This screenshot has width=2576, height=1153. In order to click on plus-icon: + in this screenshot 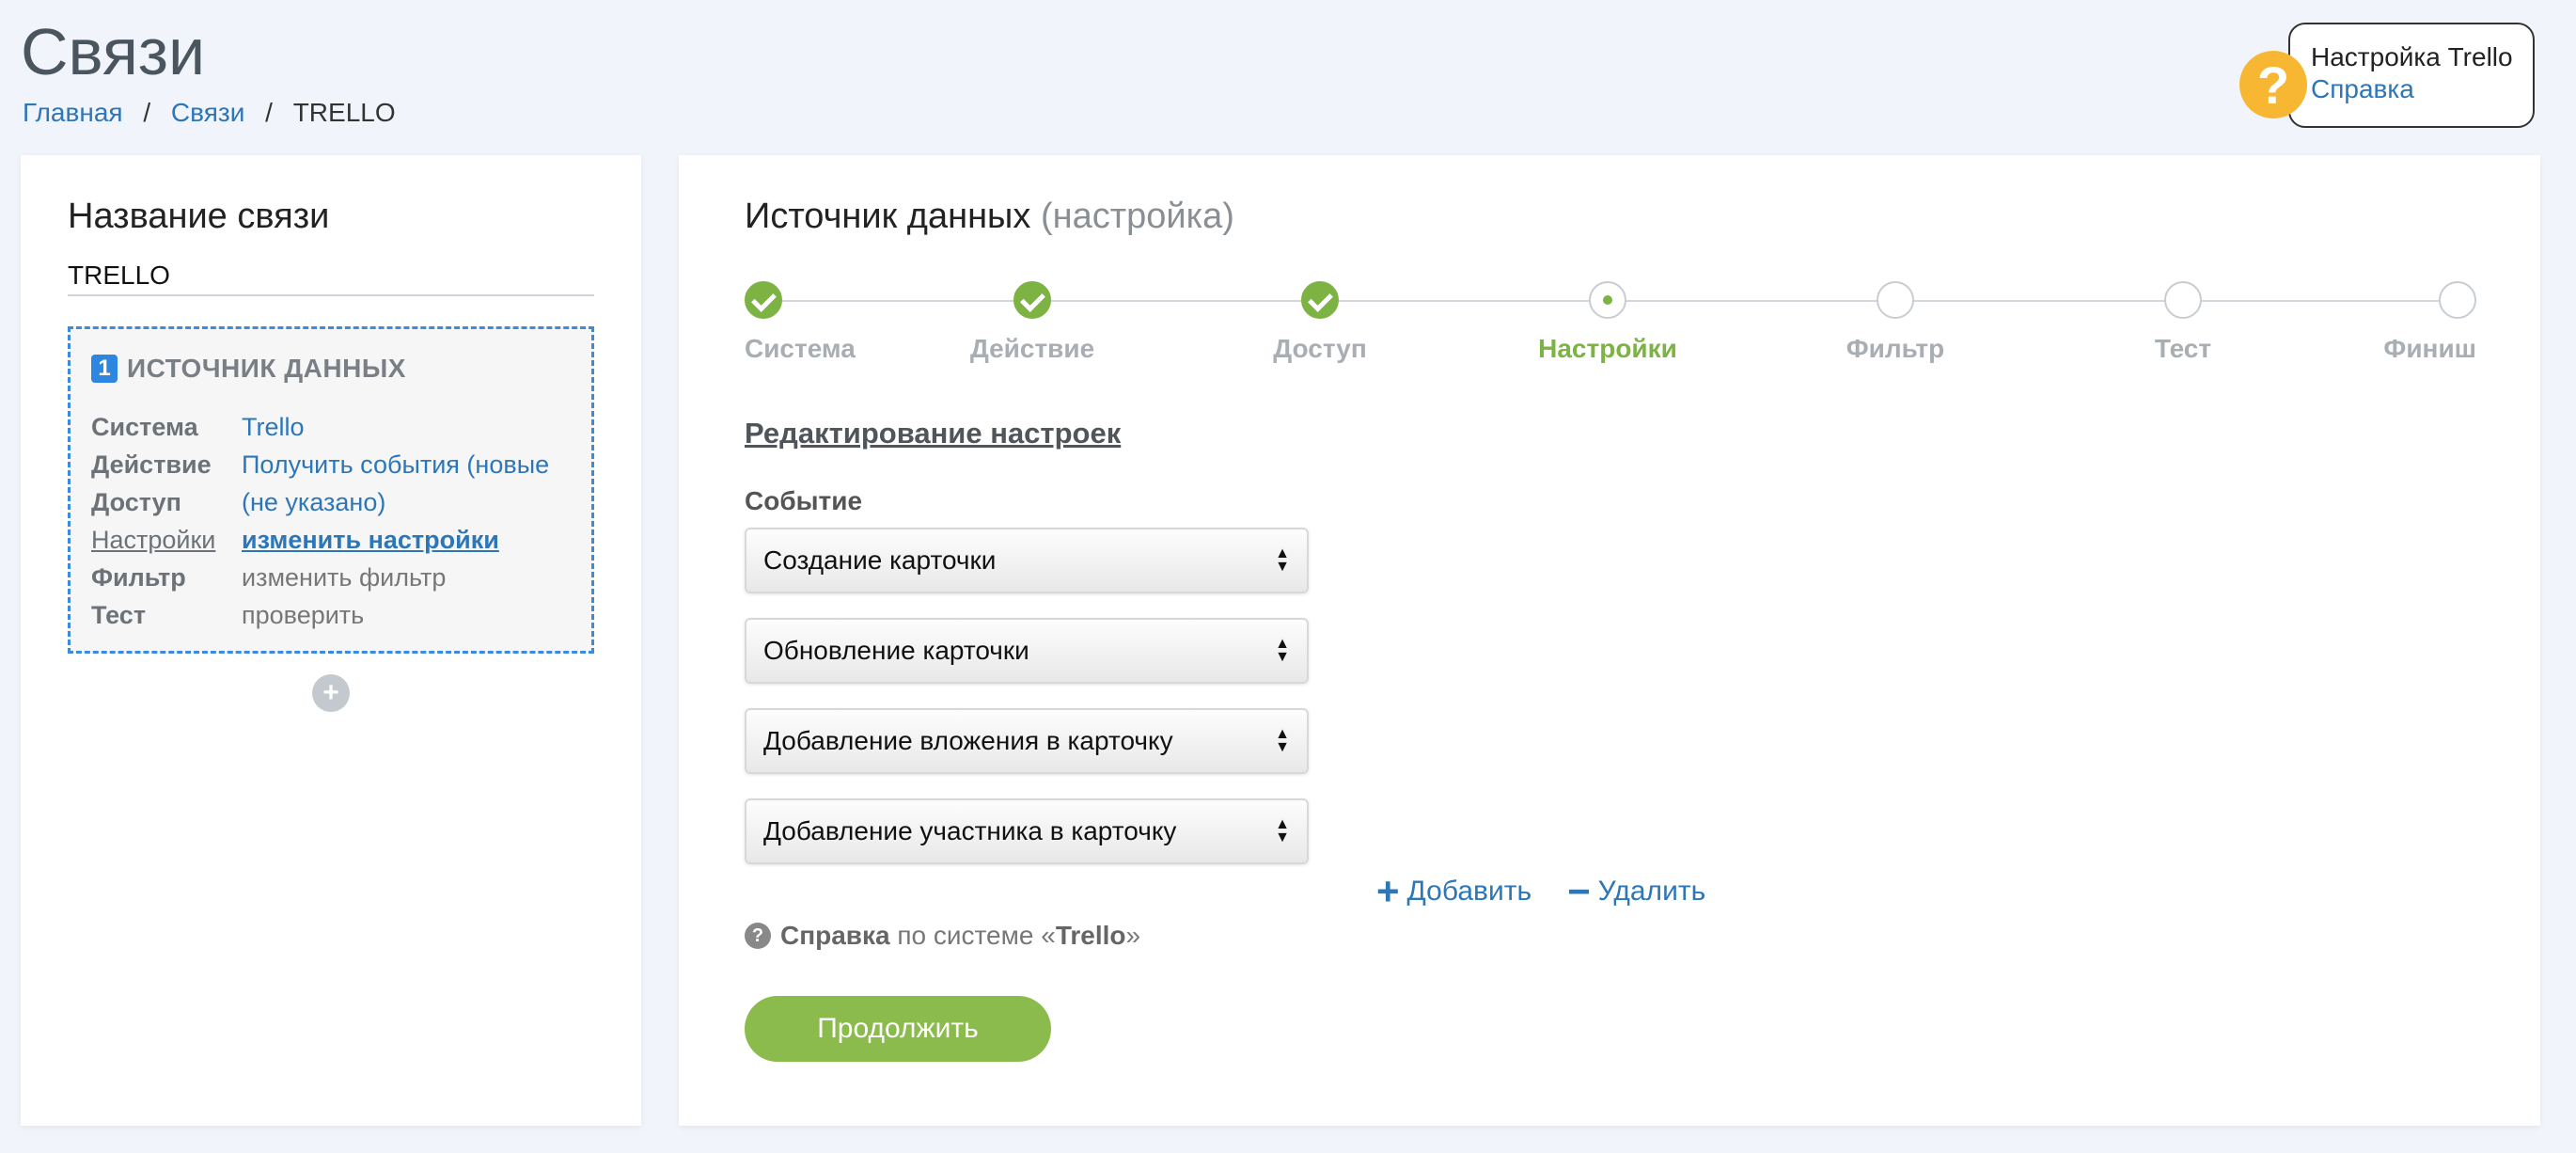, I will do `click(1388, 891)`.